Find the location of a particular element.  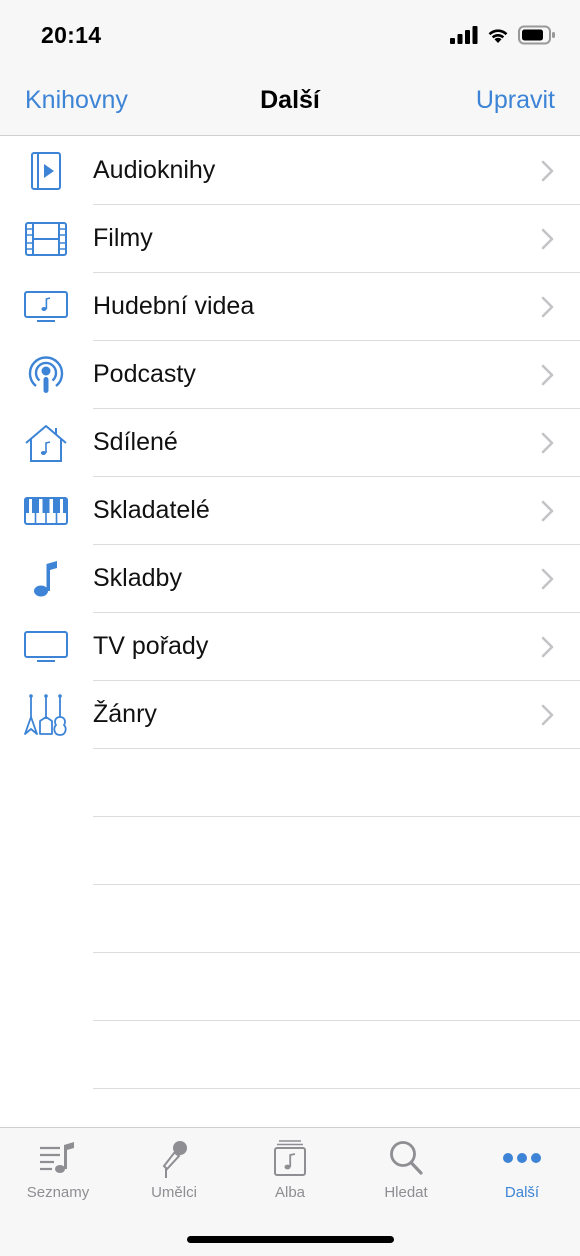

list-item-label: TV pořady is located at coordinates (151, 646).